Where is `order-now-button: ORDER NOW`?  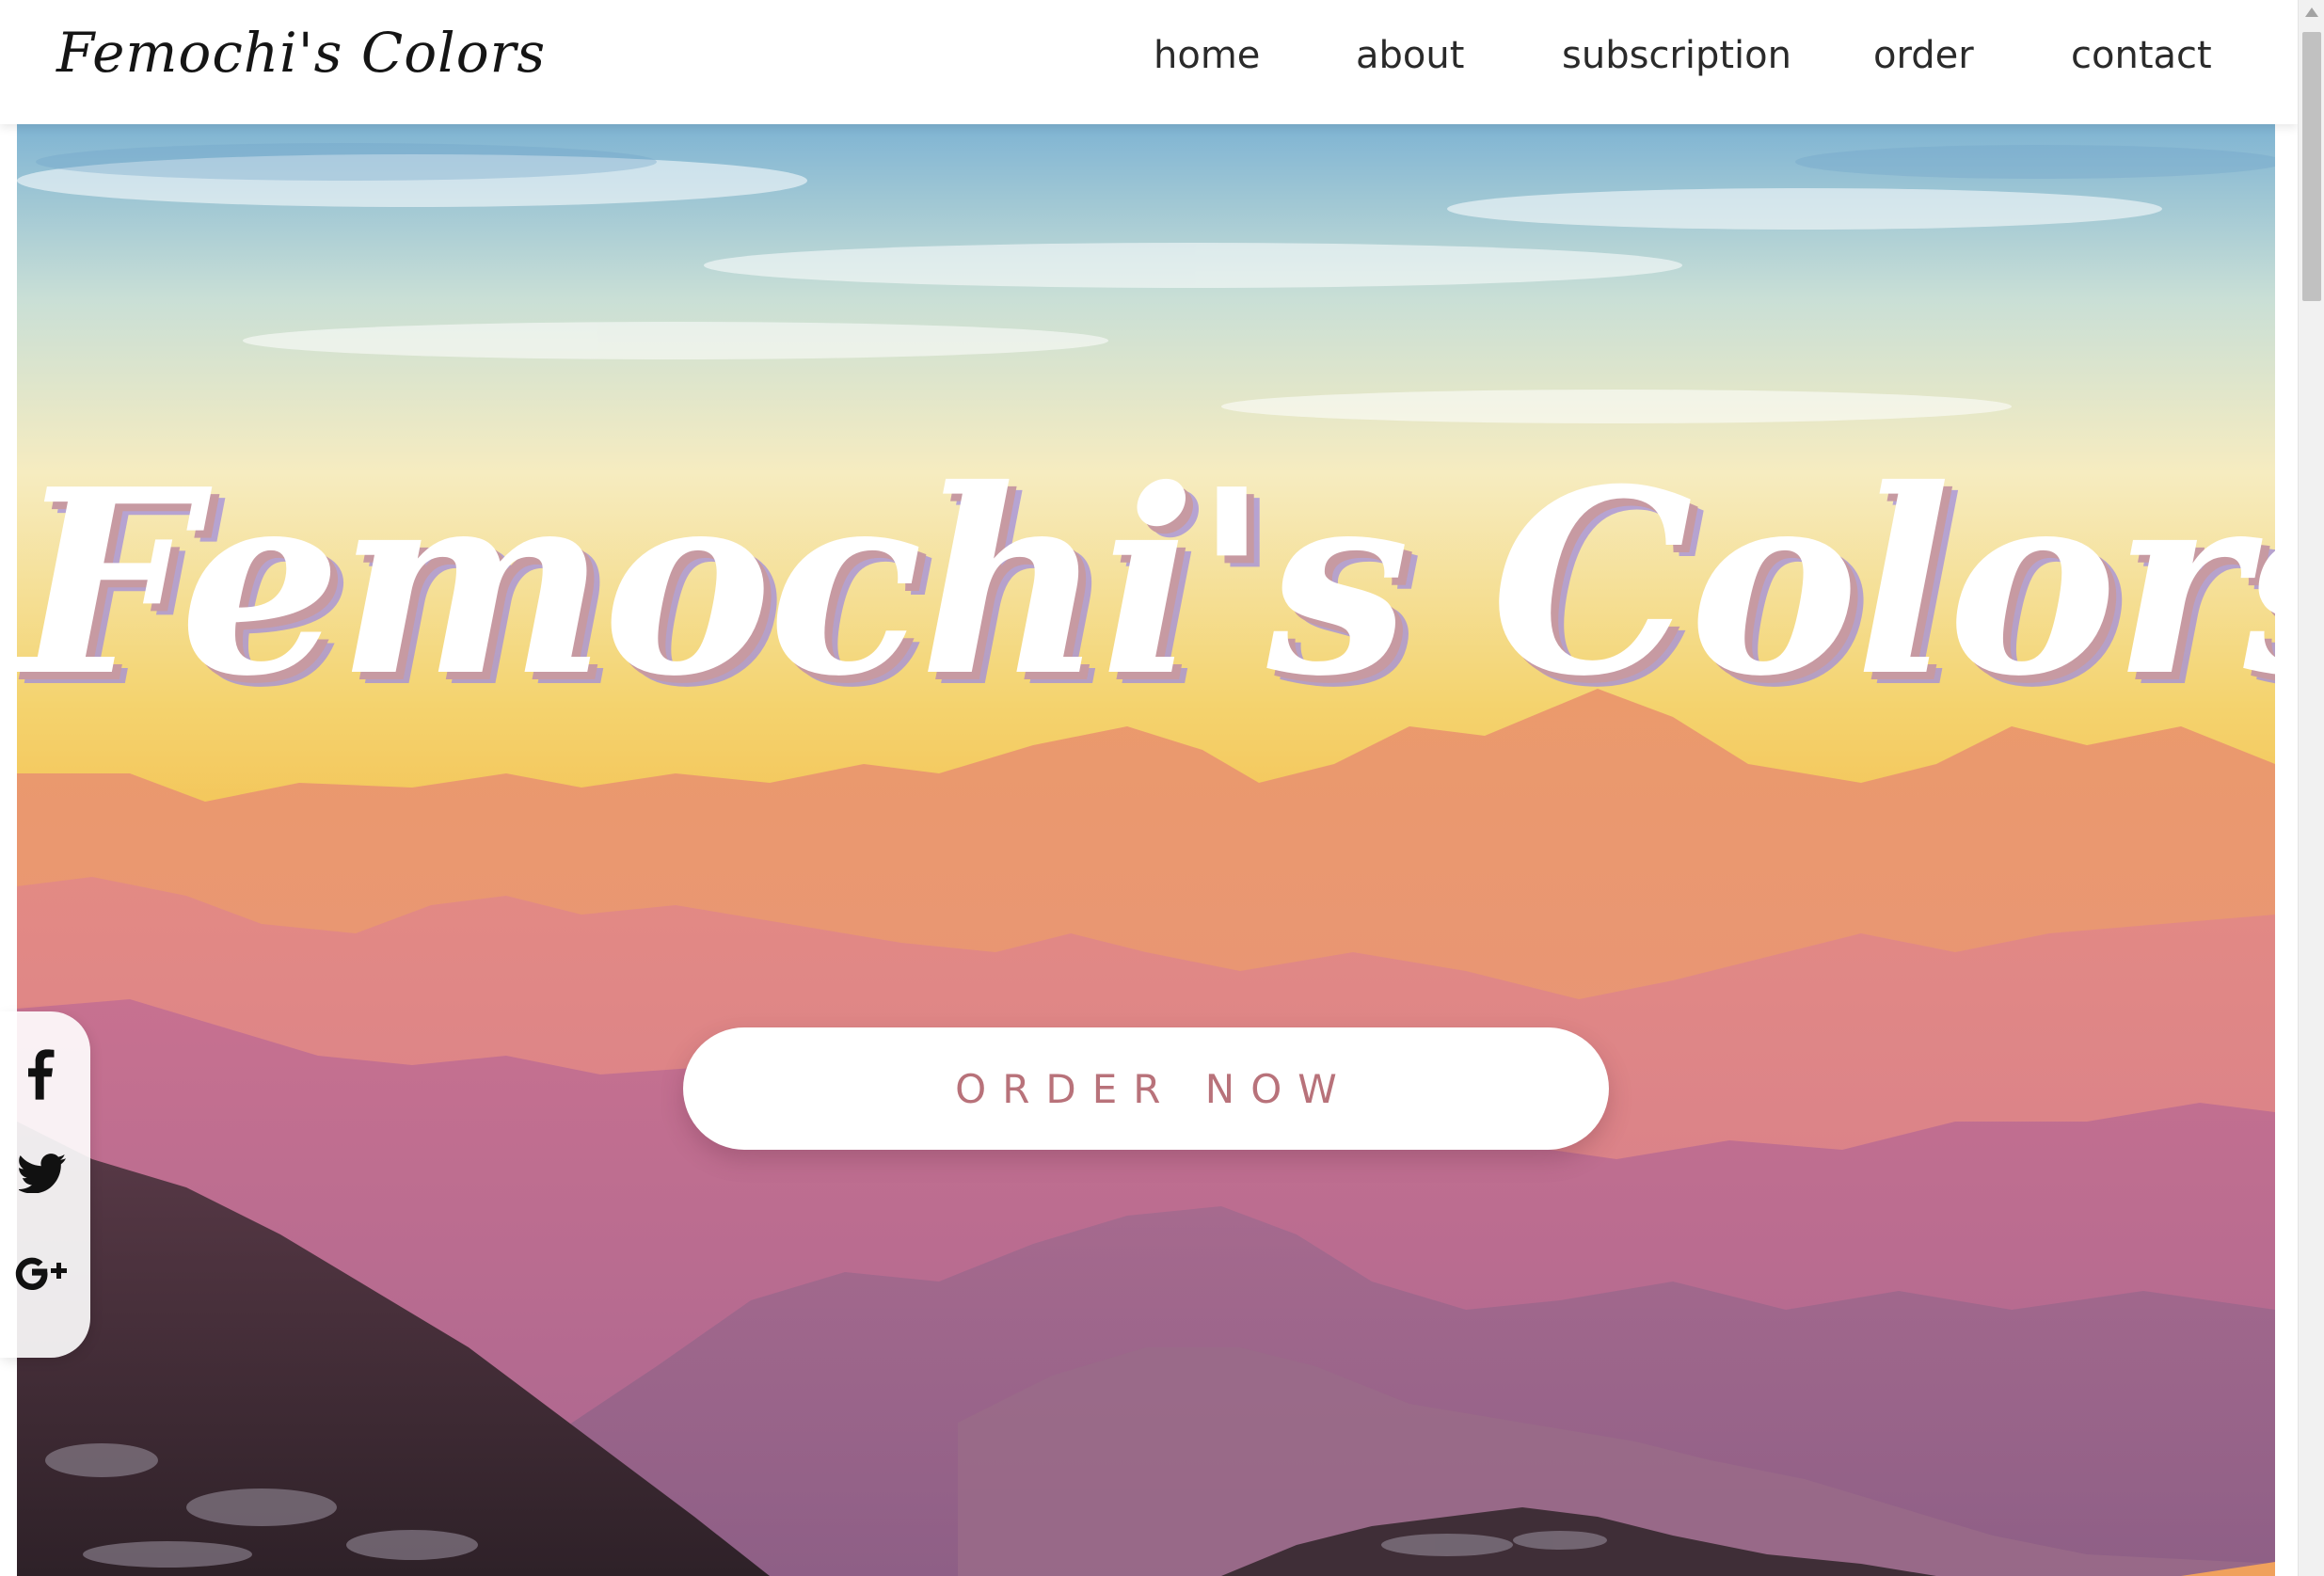 order-now-button: ORDER NOW is located at coordinates (1146, 1088).